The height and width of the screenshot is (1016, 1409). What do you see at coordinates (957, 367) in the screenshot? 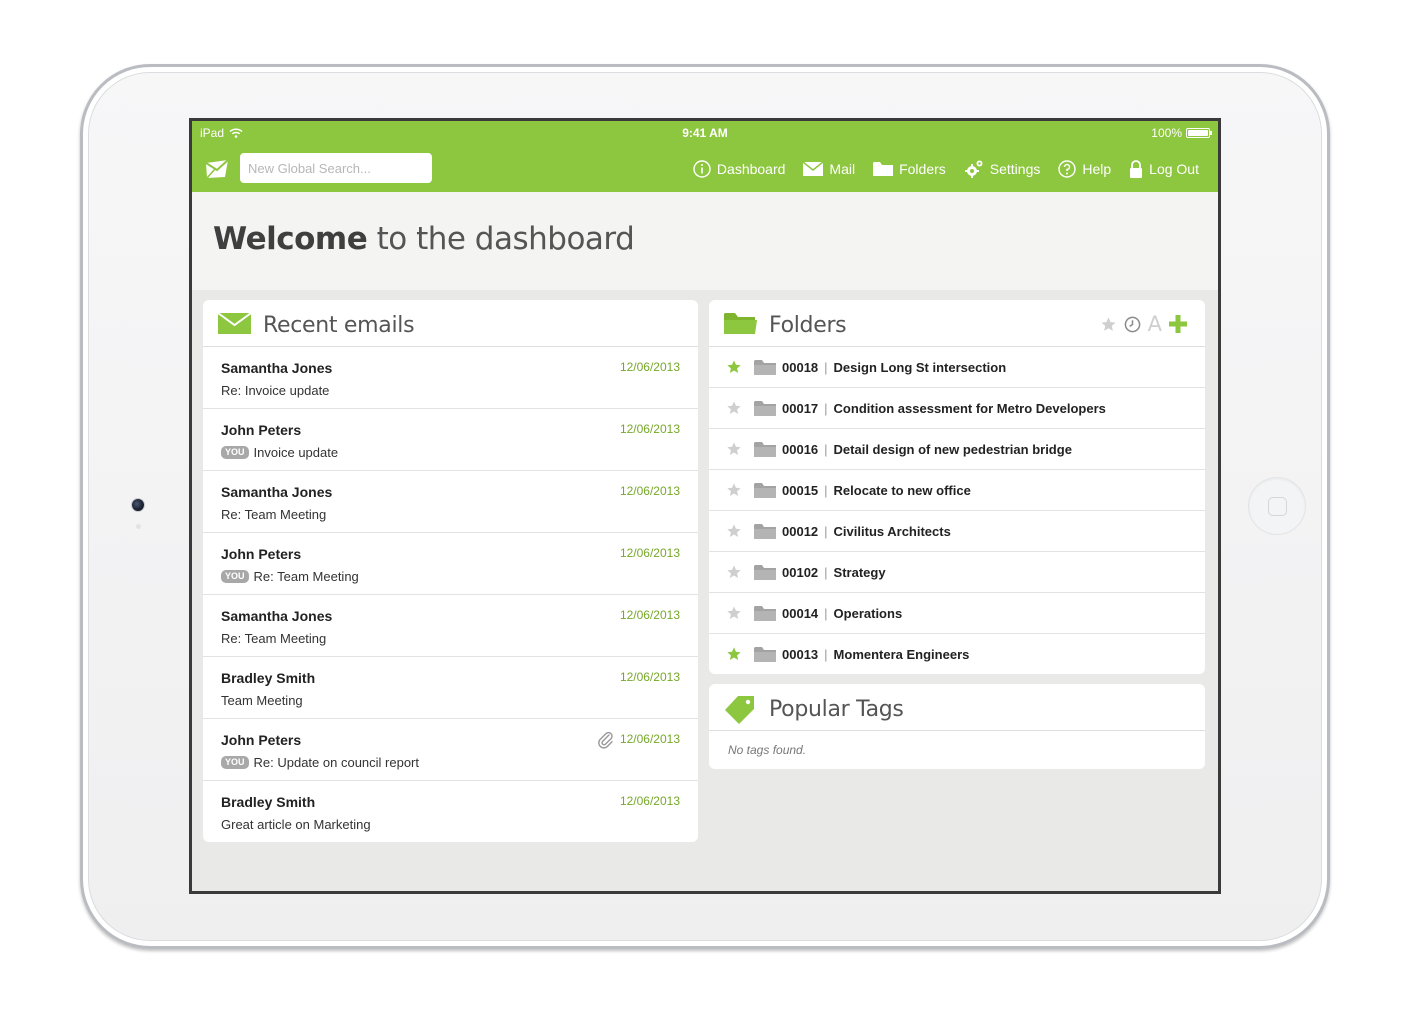
I see `folder-row: 00018 | Design Long St intersection` at bounding box center [957, 367].